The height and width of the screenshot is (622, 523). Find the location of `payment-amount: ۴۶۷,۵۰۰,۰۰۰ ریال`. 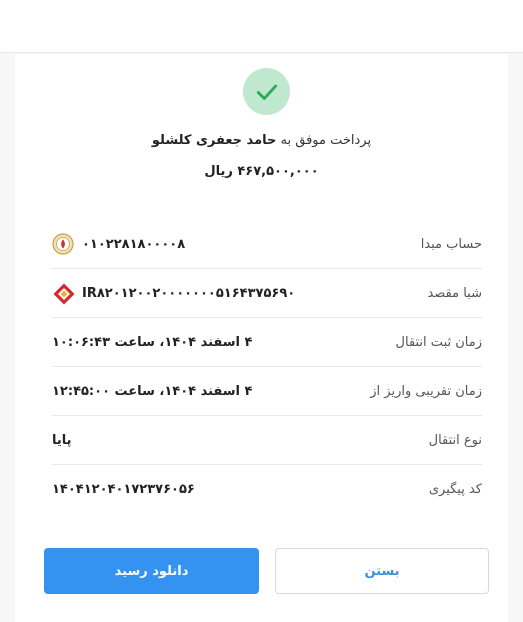

payment-amount: ۴۶۷,۵۰۰,۰۰۰ ریال is located at coordinates (261, 171).